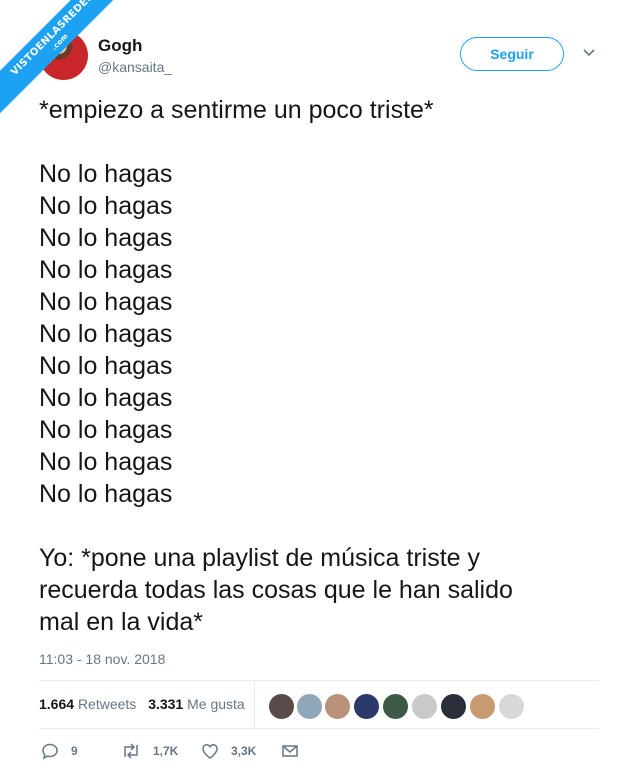  Describe the element at coordinates (61, 57) in the screenshot. I see `watermark-band: VISTOENLASREDES .com` at that location.